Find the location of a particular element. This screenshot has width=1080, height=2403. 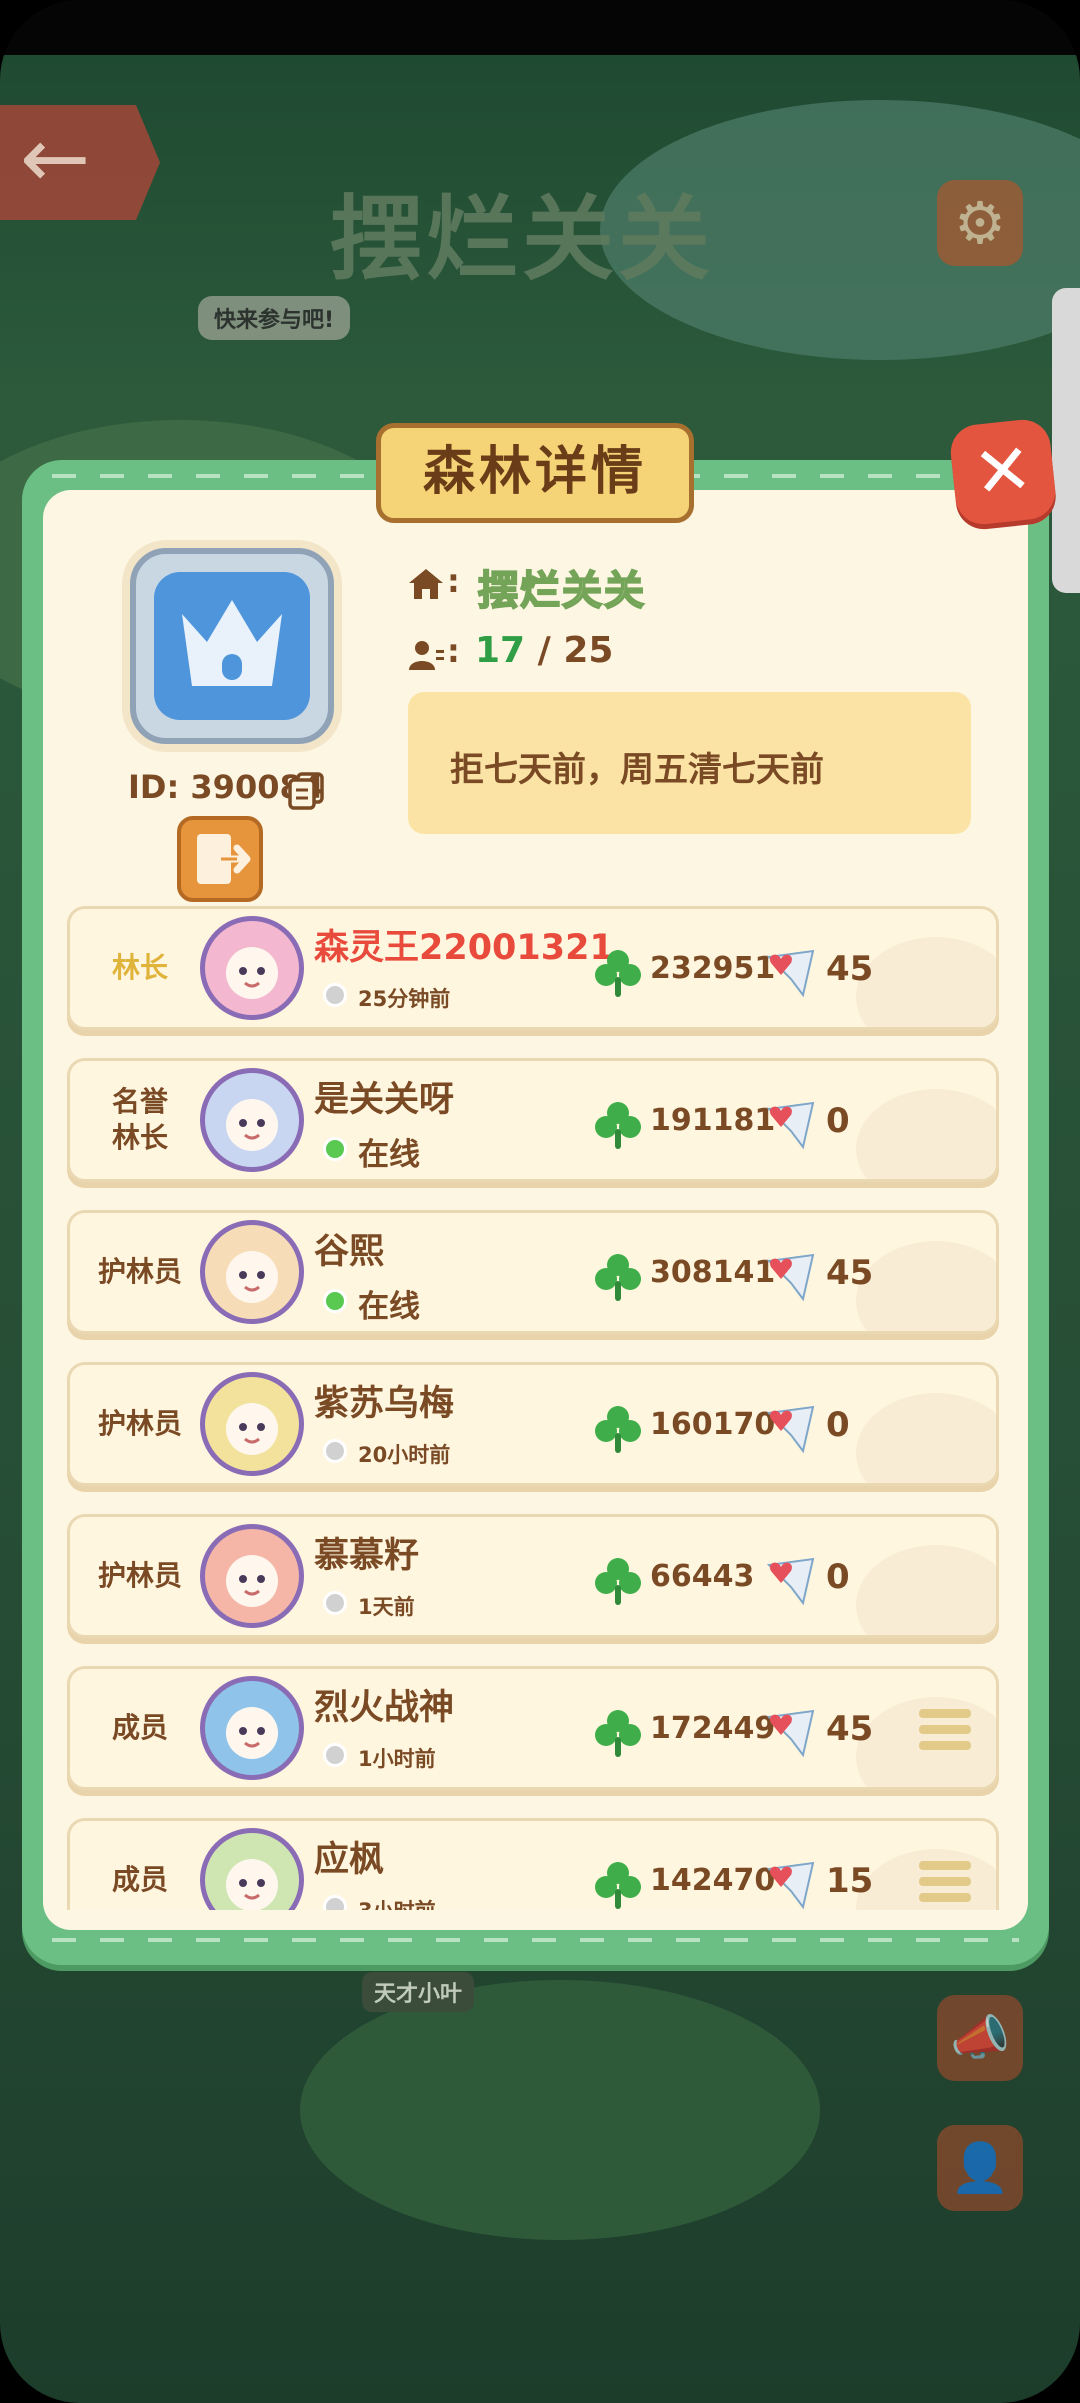

member-role: 林长 is located at coordinates (139, 967).